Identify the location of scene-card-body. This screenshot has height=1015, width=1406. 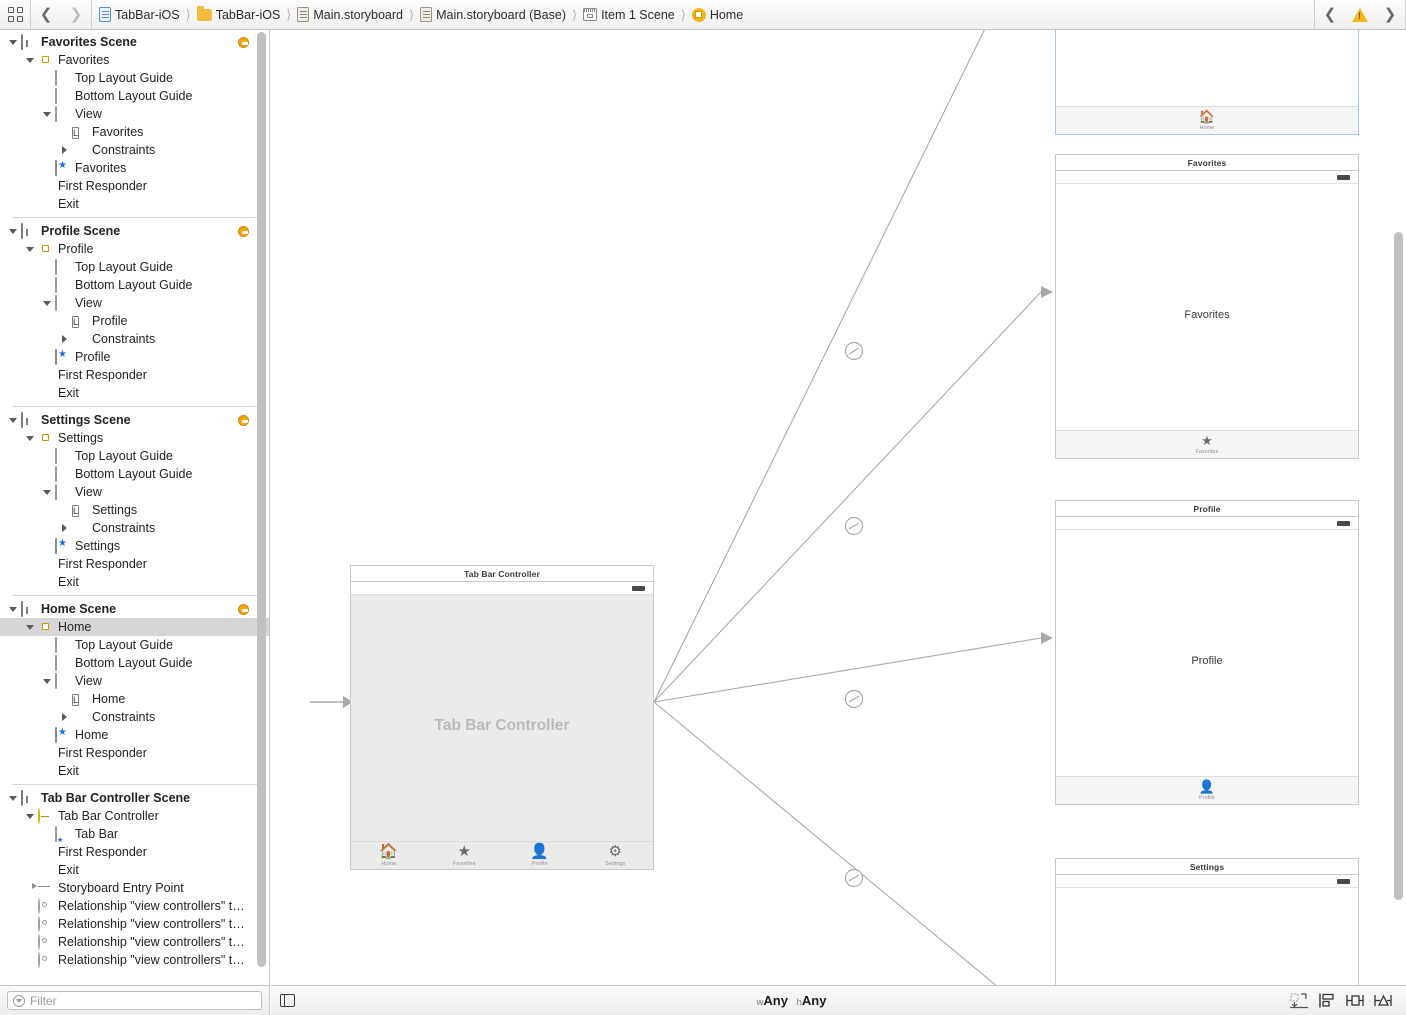
(1207, 930).